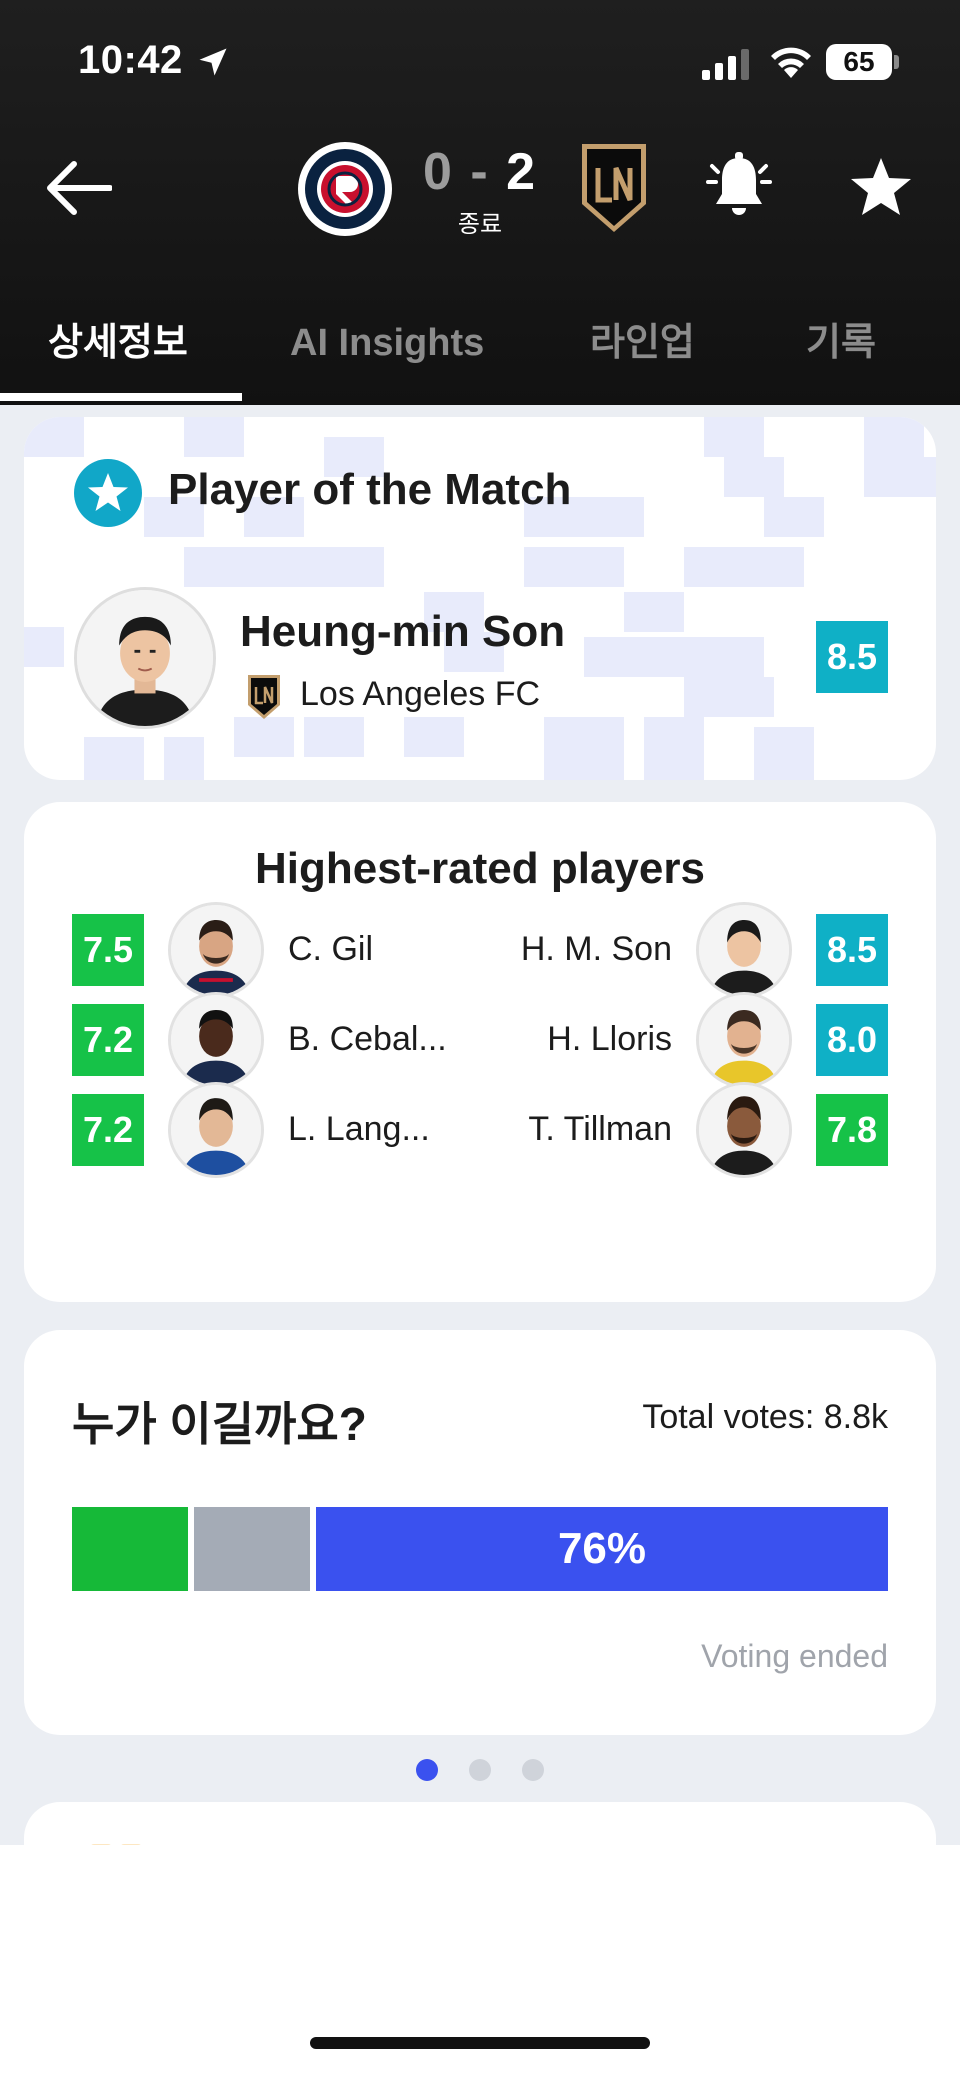  Describe the element at coordinates (791, 62) in the screenshot. I see `wifi-icon` at that location.